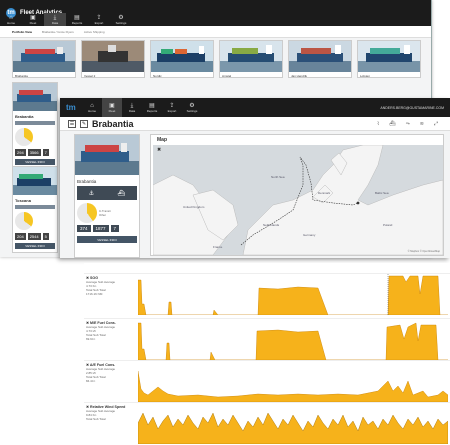  Describe the element at coordinates (84, 123) in the screenshot. I see `edit-icon: ✎` at that location.